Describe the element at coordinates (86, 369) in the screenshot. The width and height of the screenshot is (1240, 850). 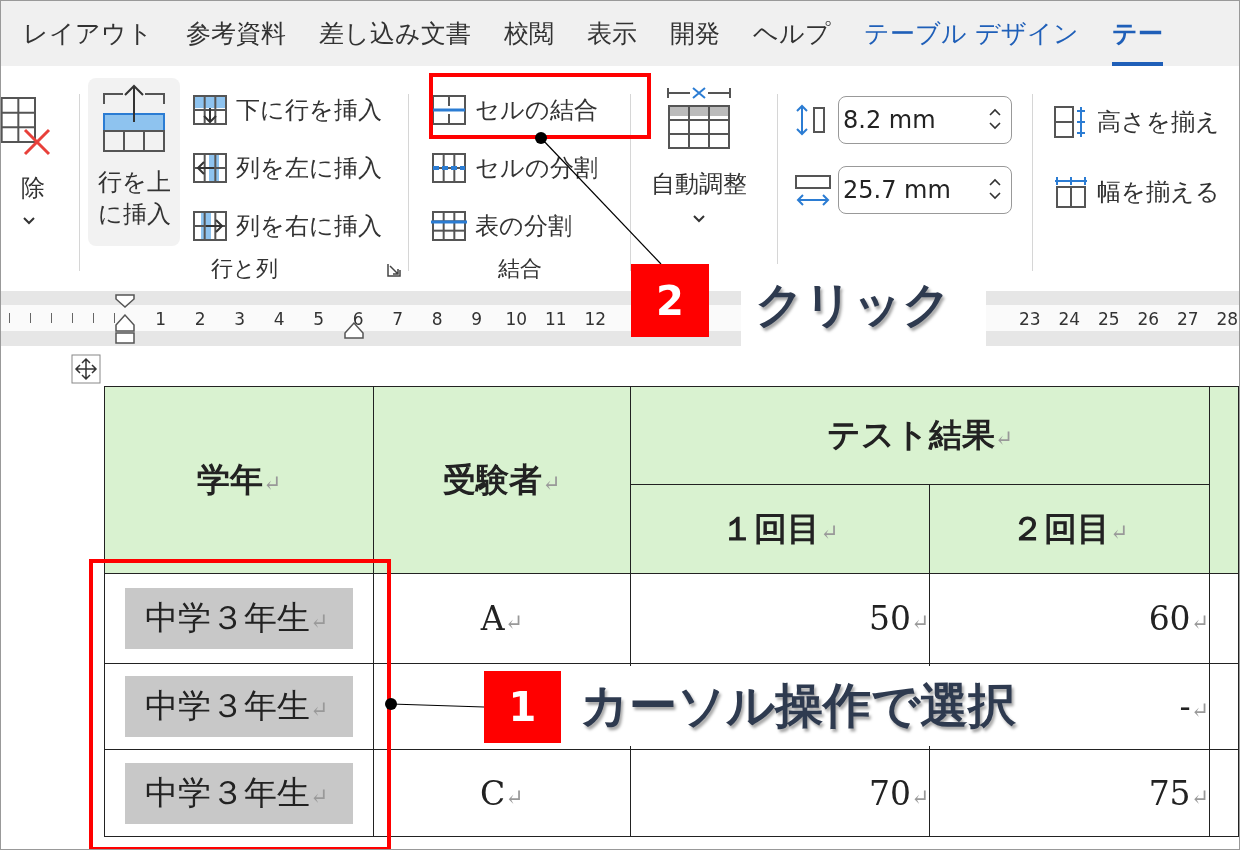
I see `table-move-handle-icon` at that location.